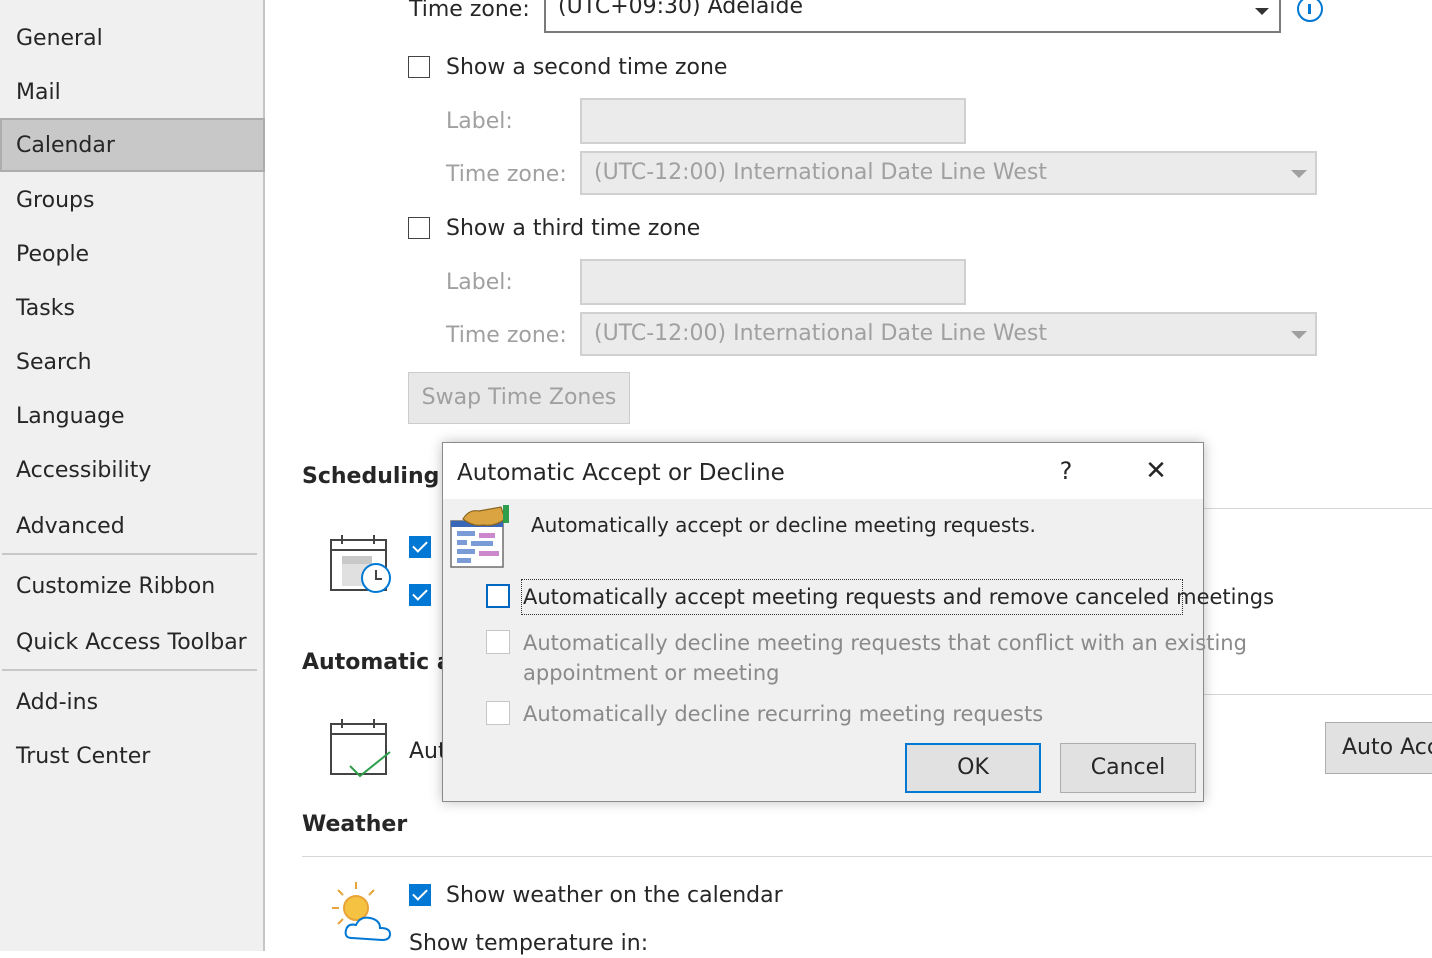 This screenshot has width=1432, height=958. Describe the element at coordinates (132, 255) in the screenshot. I see `sidebar-item-people: People` at that location.